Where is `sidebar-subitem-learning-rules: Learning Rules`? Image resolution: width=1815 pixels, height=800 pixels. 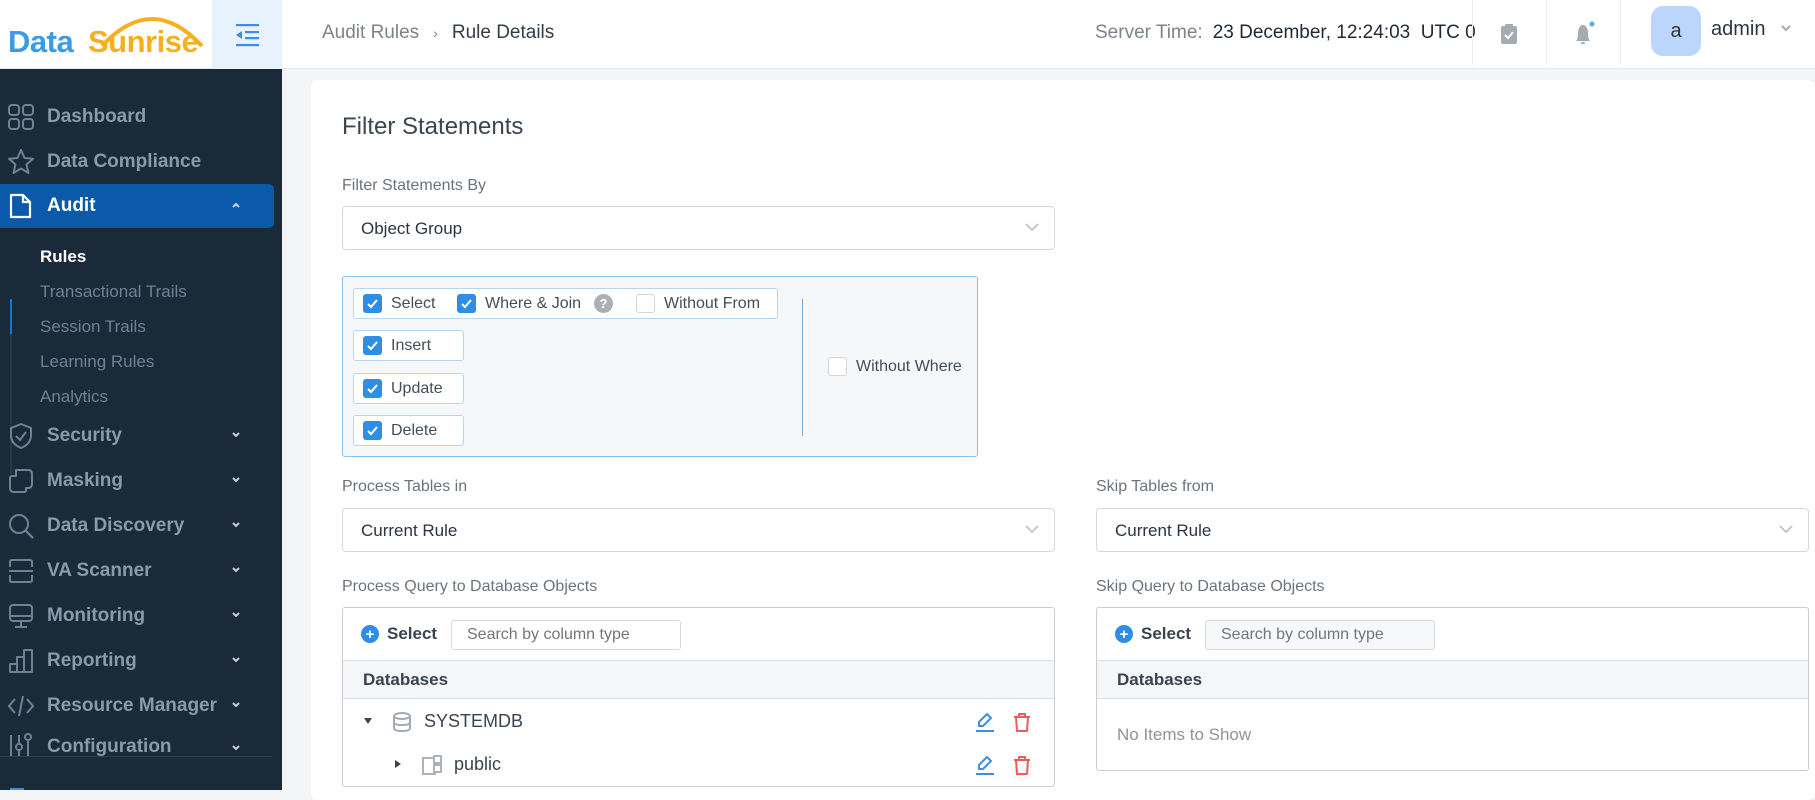 sidebar-subitem-learning-rules: Learning Rules is located at coordinates (97, 362).